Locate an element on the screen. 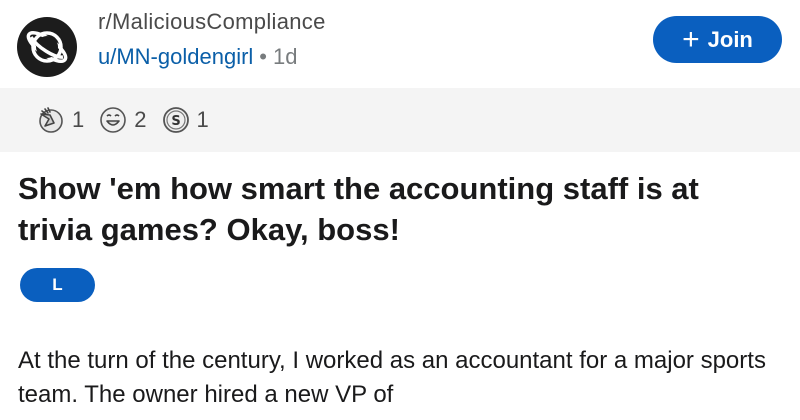 This screenshot has height=420, width=800. award-facepalm: 1 is located at coordinates (60, 120).